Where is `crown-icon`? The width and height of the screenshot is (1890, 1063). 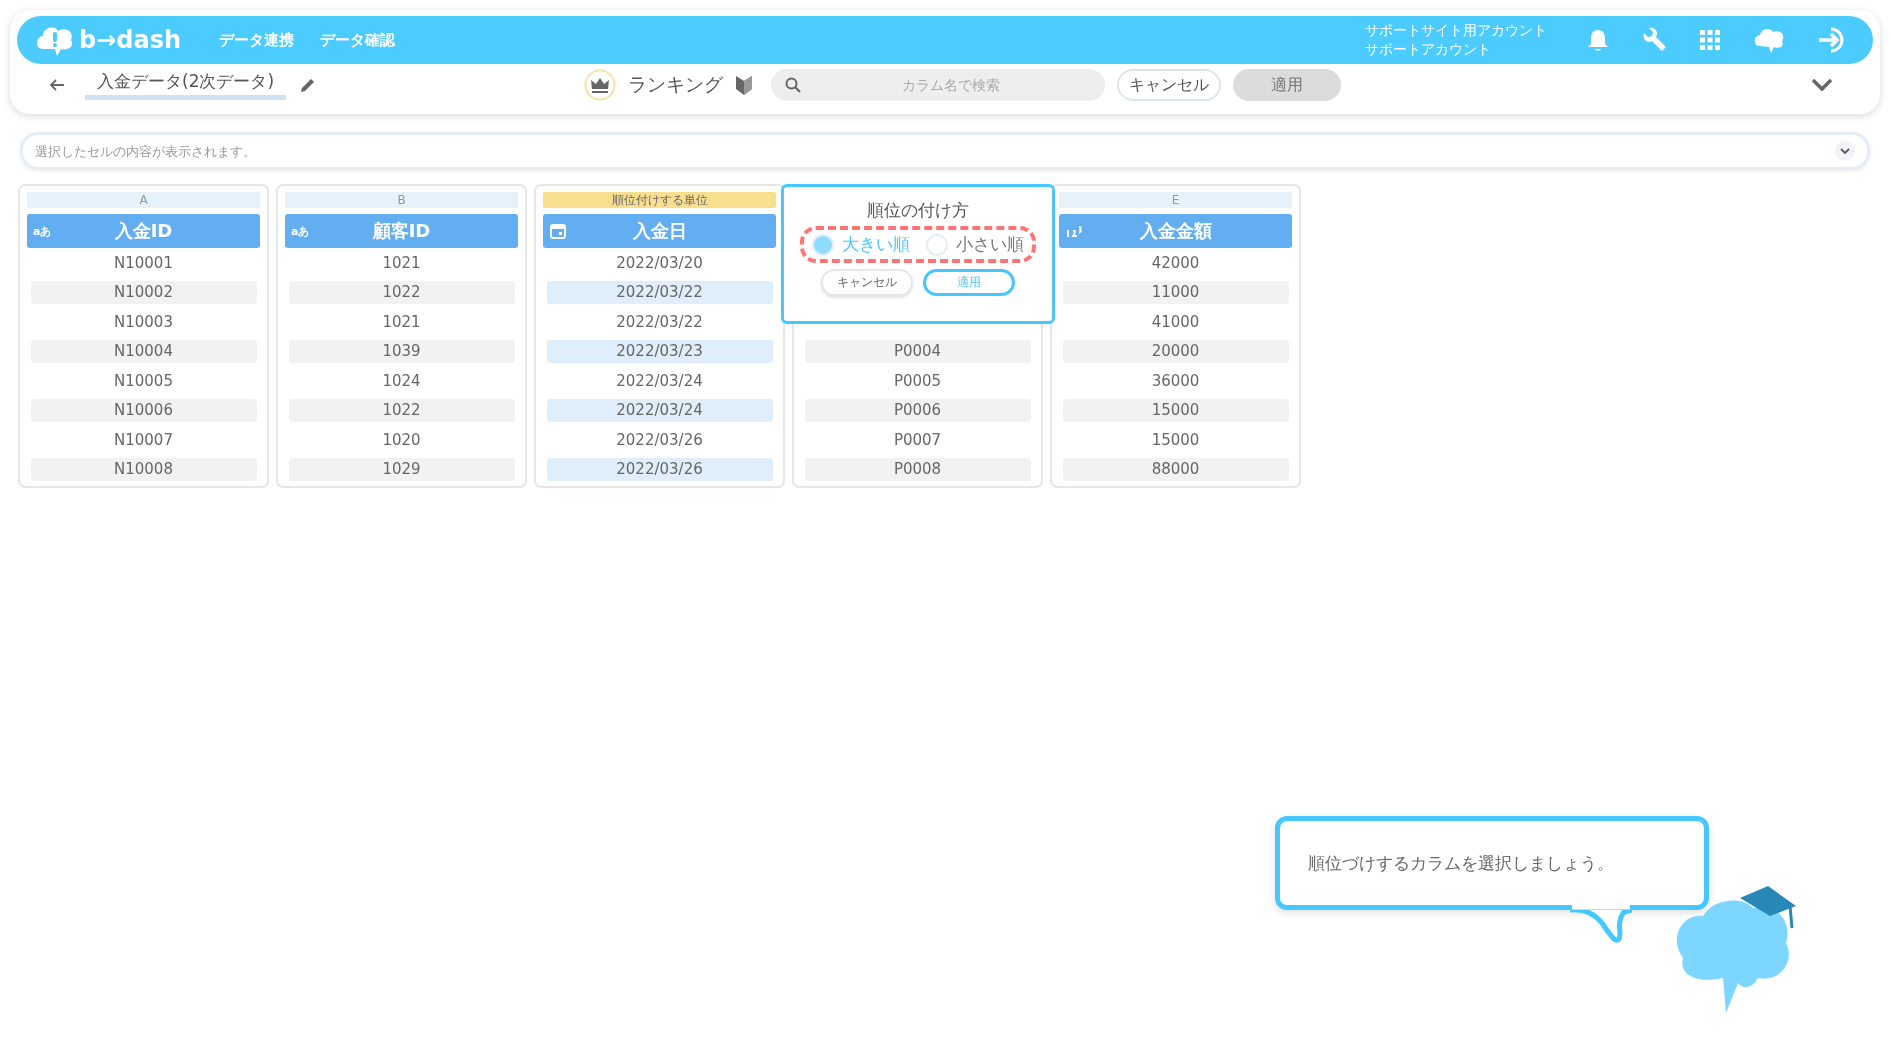
crown-icon is located at coordinates (600, 85).